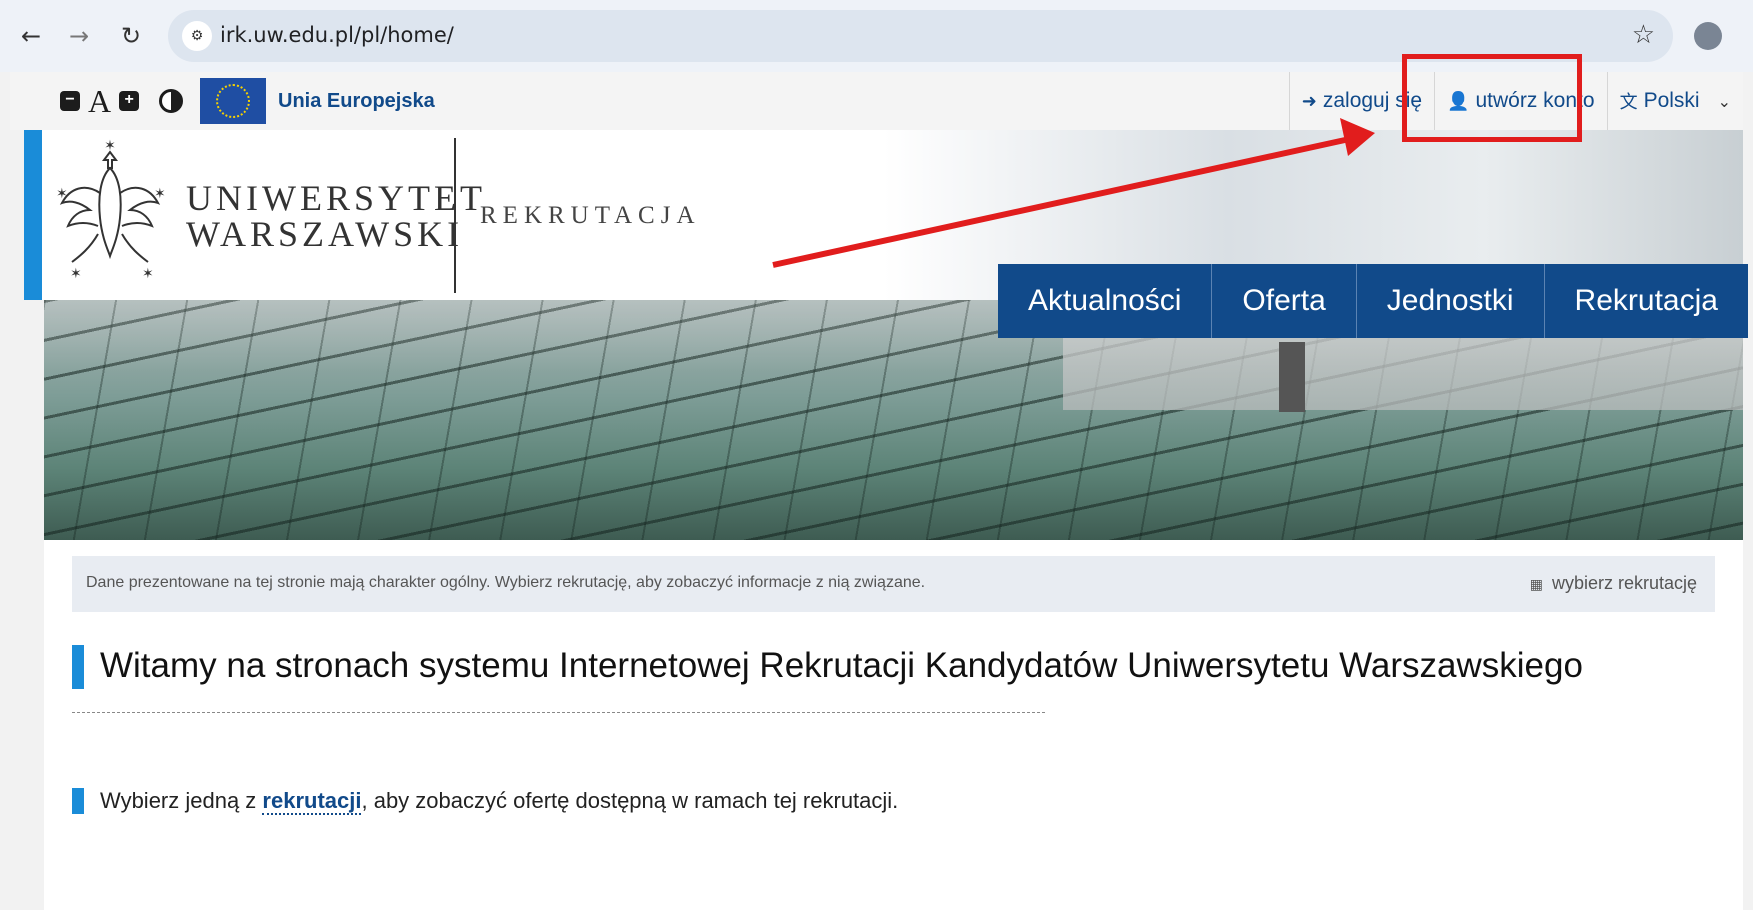 The width and height of the screenshot is (1753, 910). I want to click on font-increase-icon: +, so click(129, 101).